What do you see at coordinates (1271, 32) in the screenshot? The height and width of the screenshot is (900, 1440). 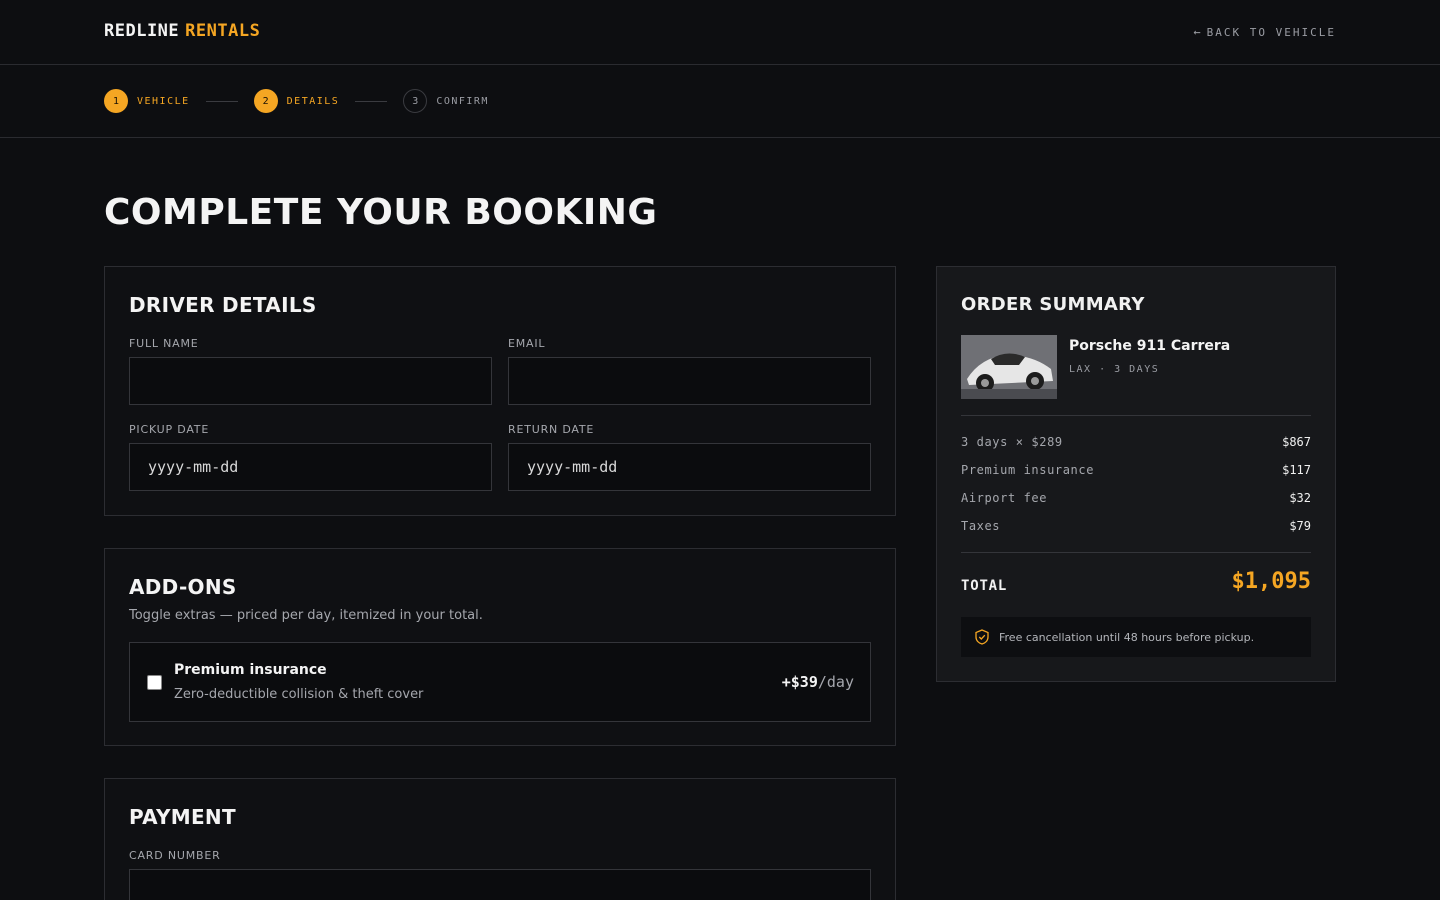 I see `back-to-vehicle-label: BACK TO VEHICLE` at bounding box center [1271, 32].